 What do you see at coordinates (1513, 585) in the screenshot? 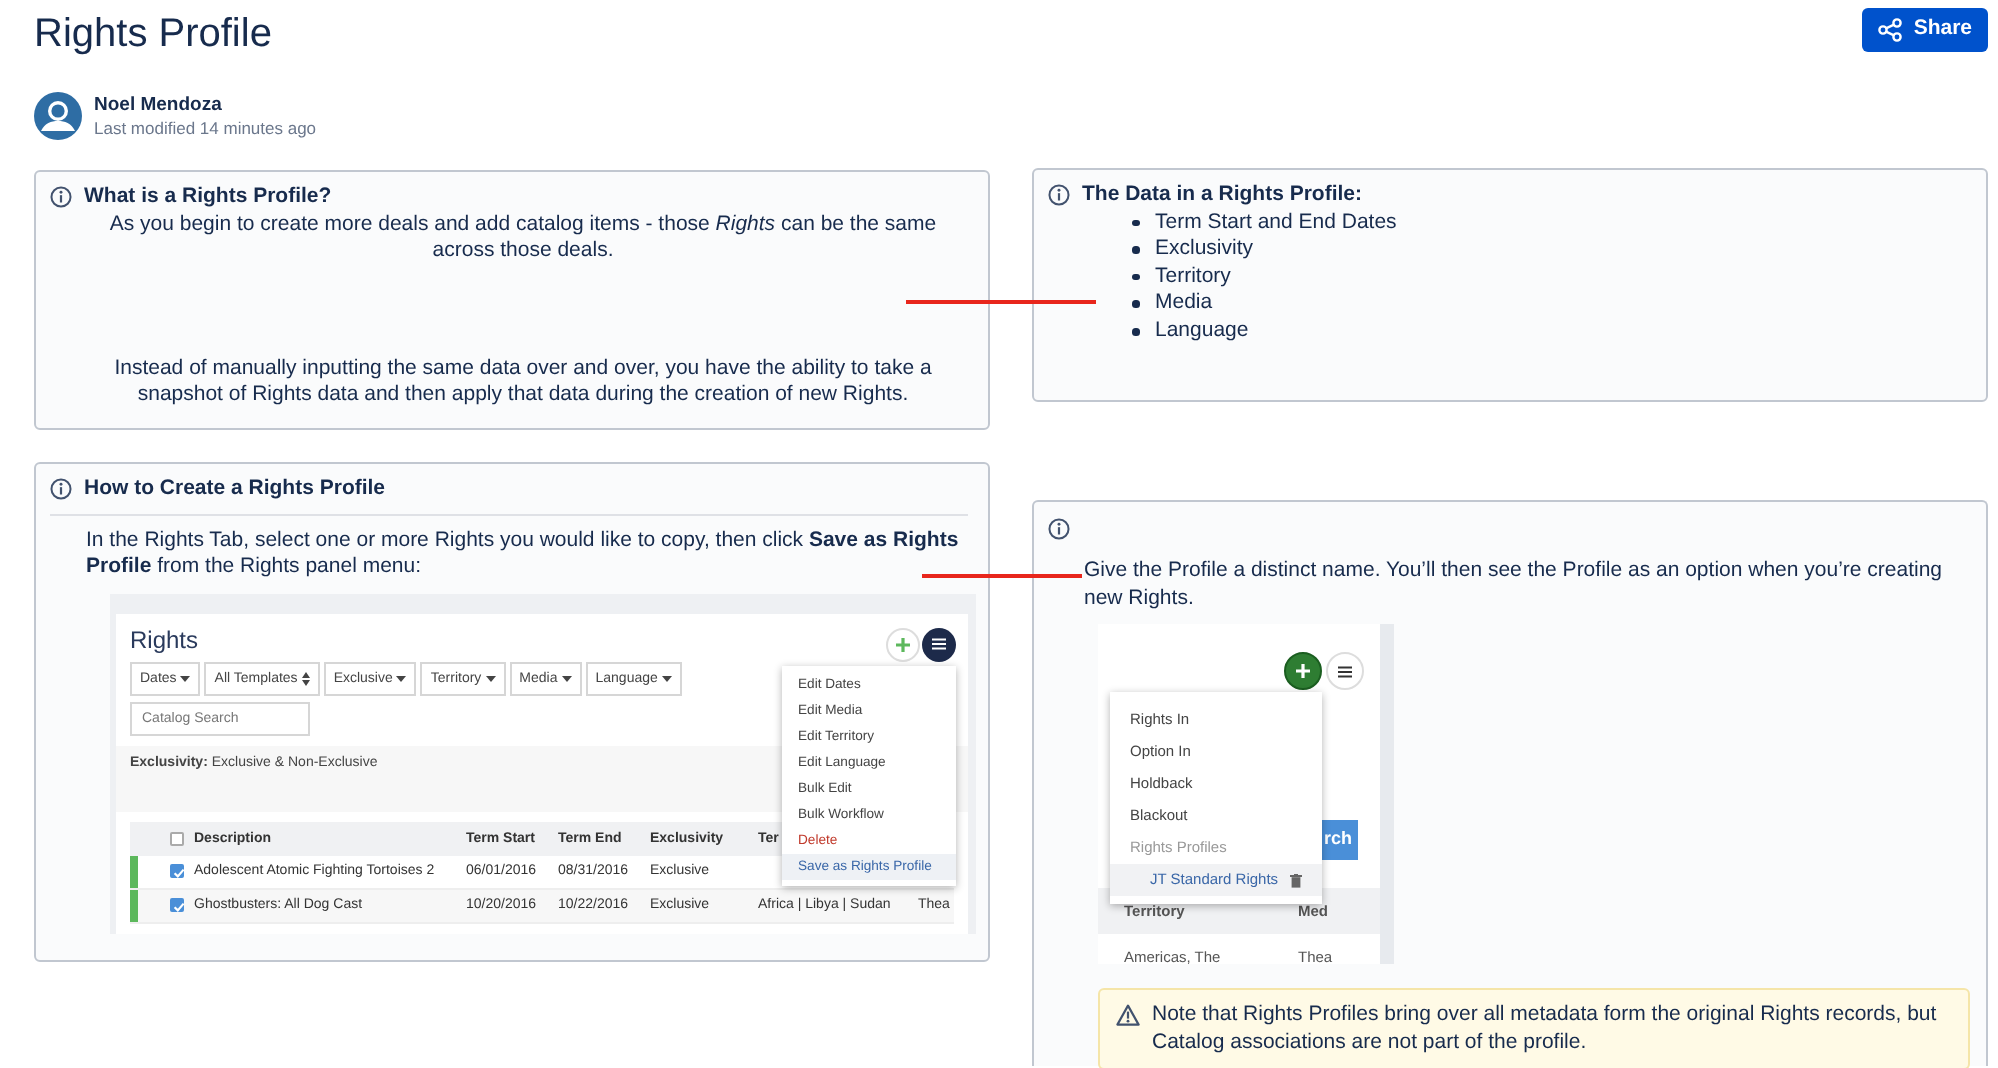
I see `paragraph: Give the Profile a distinct name. You’ll then see the Profile as an option when you’re creating new Rights.` at bounding box center [1513, 585].